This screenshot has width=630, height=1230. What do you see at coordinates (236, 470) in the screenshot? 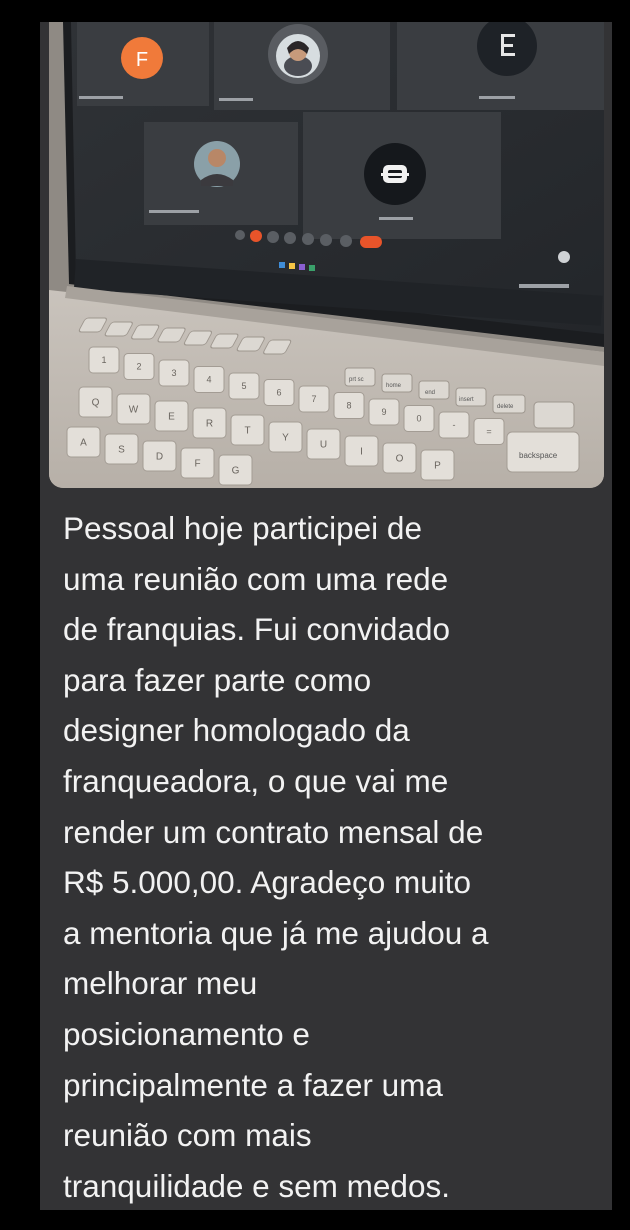
I see `asdf-row-key-label: G` at bounding box center [236, 470].